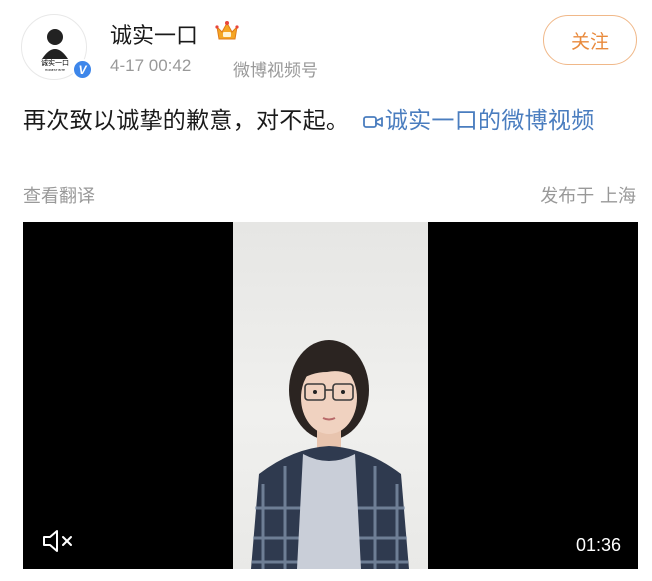 Image resolution: width=652 pixels, height=581 pixels. What do you see at coordinates (590, 40) in the screenshot?
I see `follow-button: 关注` at bounding box center [590, 40].